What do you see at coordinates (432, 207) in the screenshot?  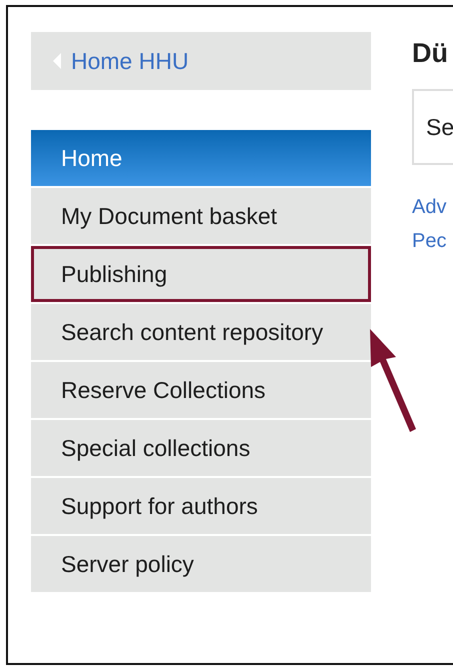 I see `content-link: Adv` at bounding box center [432, 207].